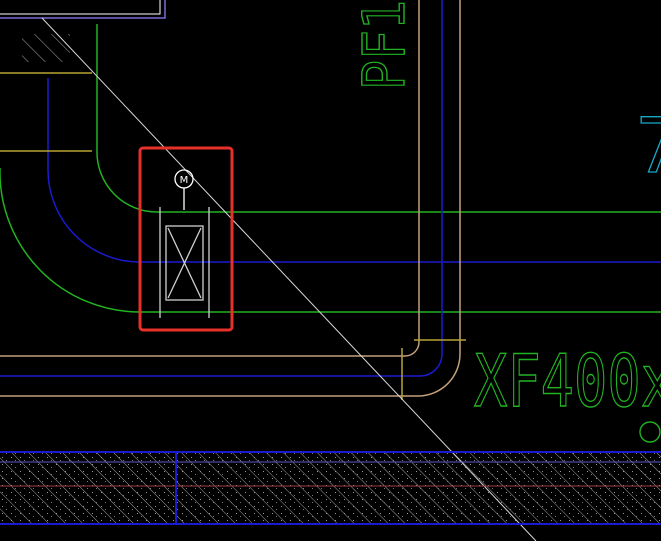  What do you see at coordinates (330, 488) in the screenshot?
I see `hatched-floor-slab` at bounding box center [330, 488].